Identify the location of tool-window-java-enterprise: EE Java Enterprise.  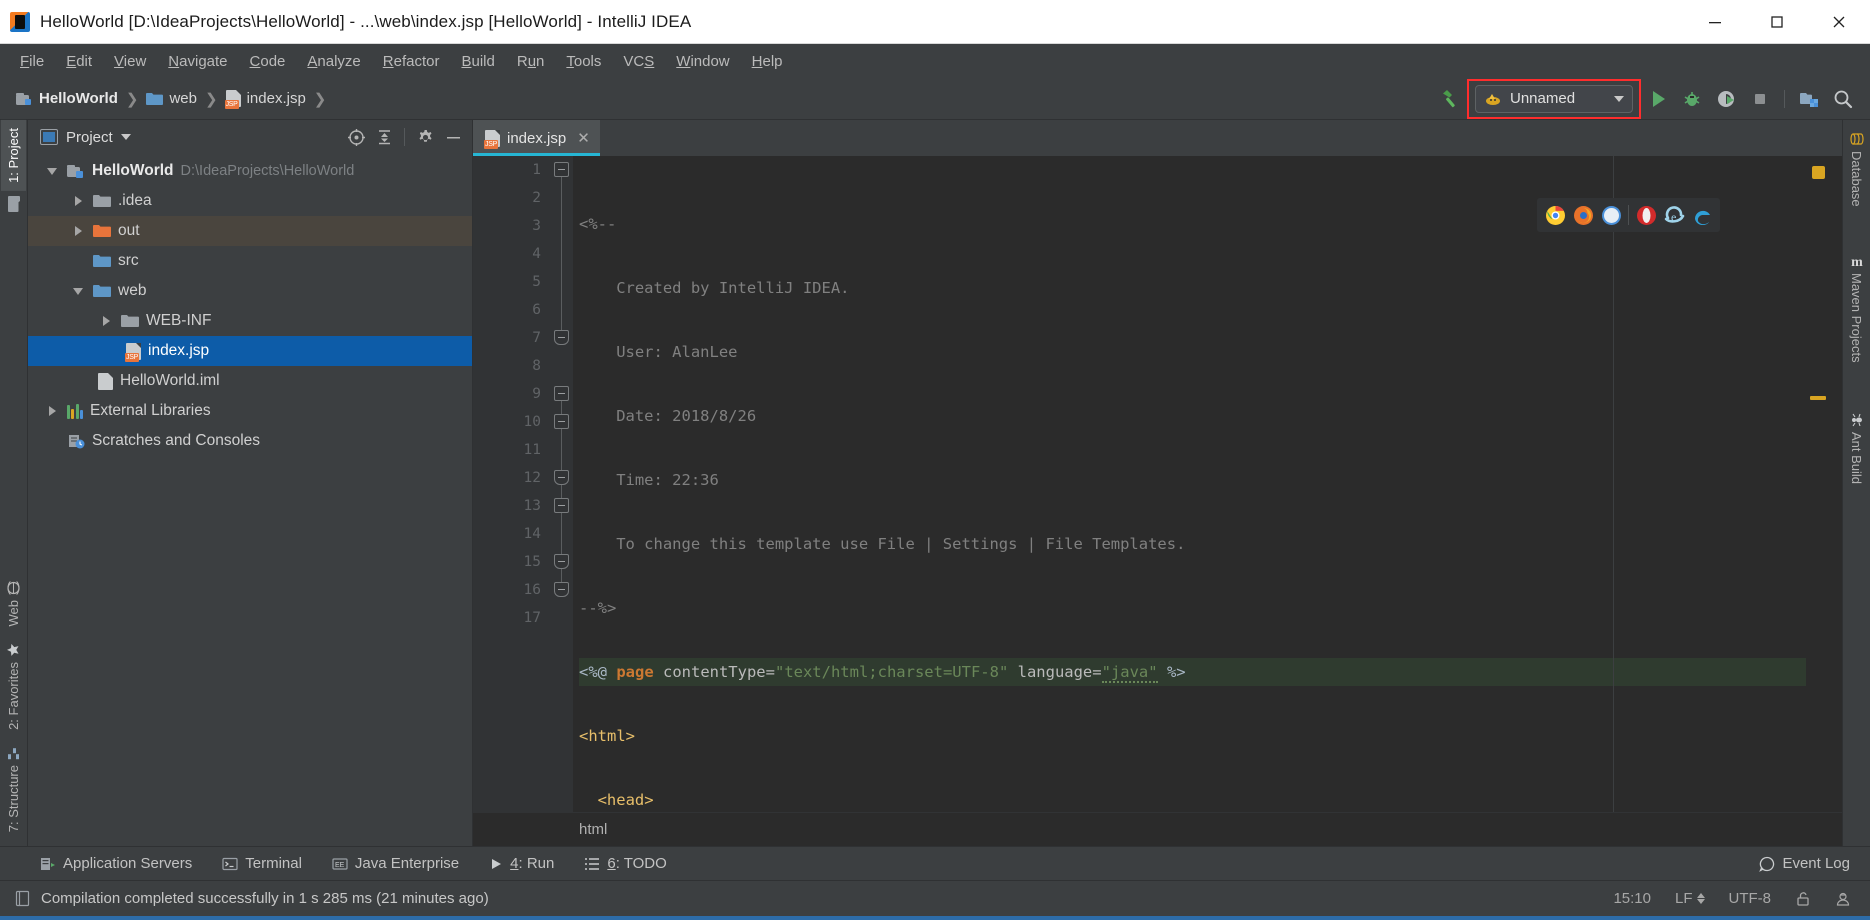
(395, 863).